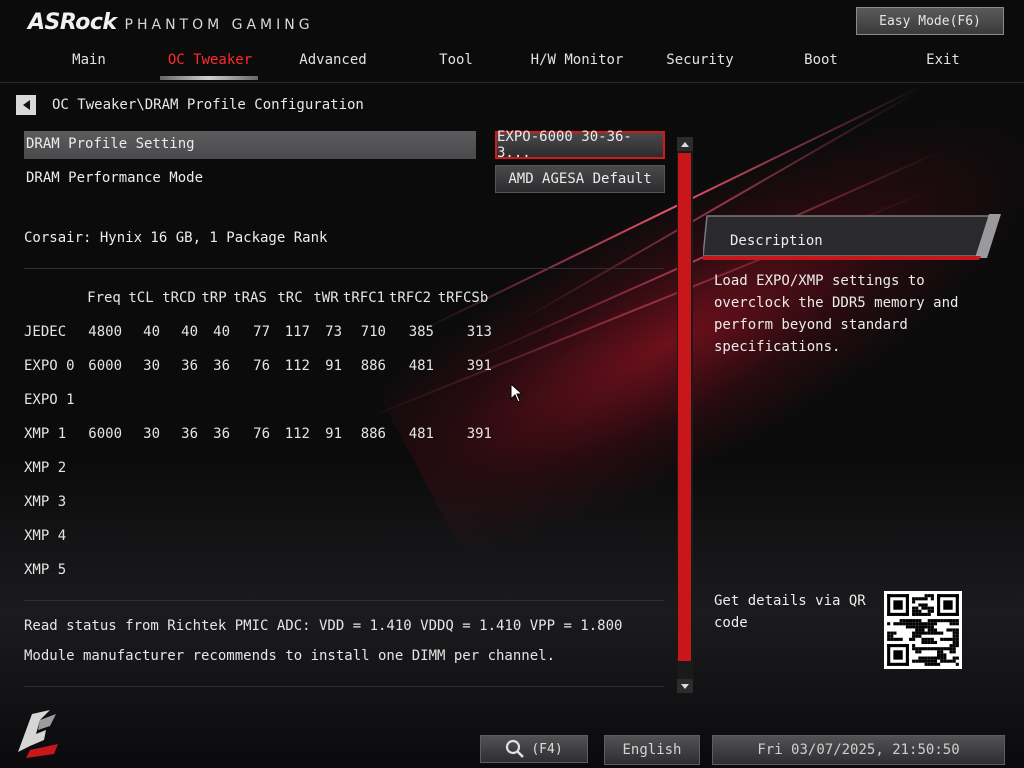 The image size is (1024, 768). I want to click on timings-header-cell: tRFCSb, so click(463, 298).